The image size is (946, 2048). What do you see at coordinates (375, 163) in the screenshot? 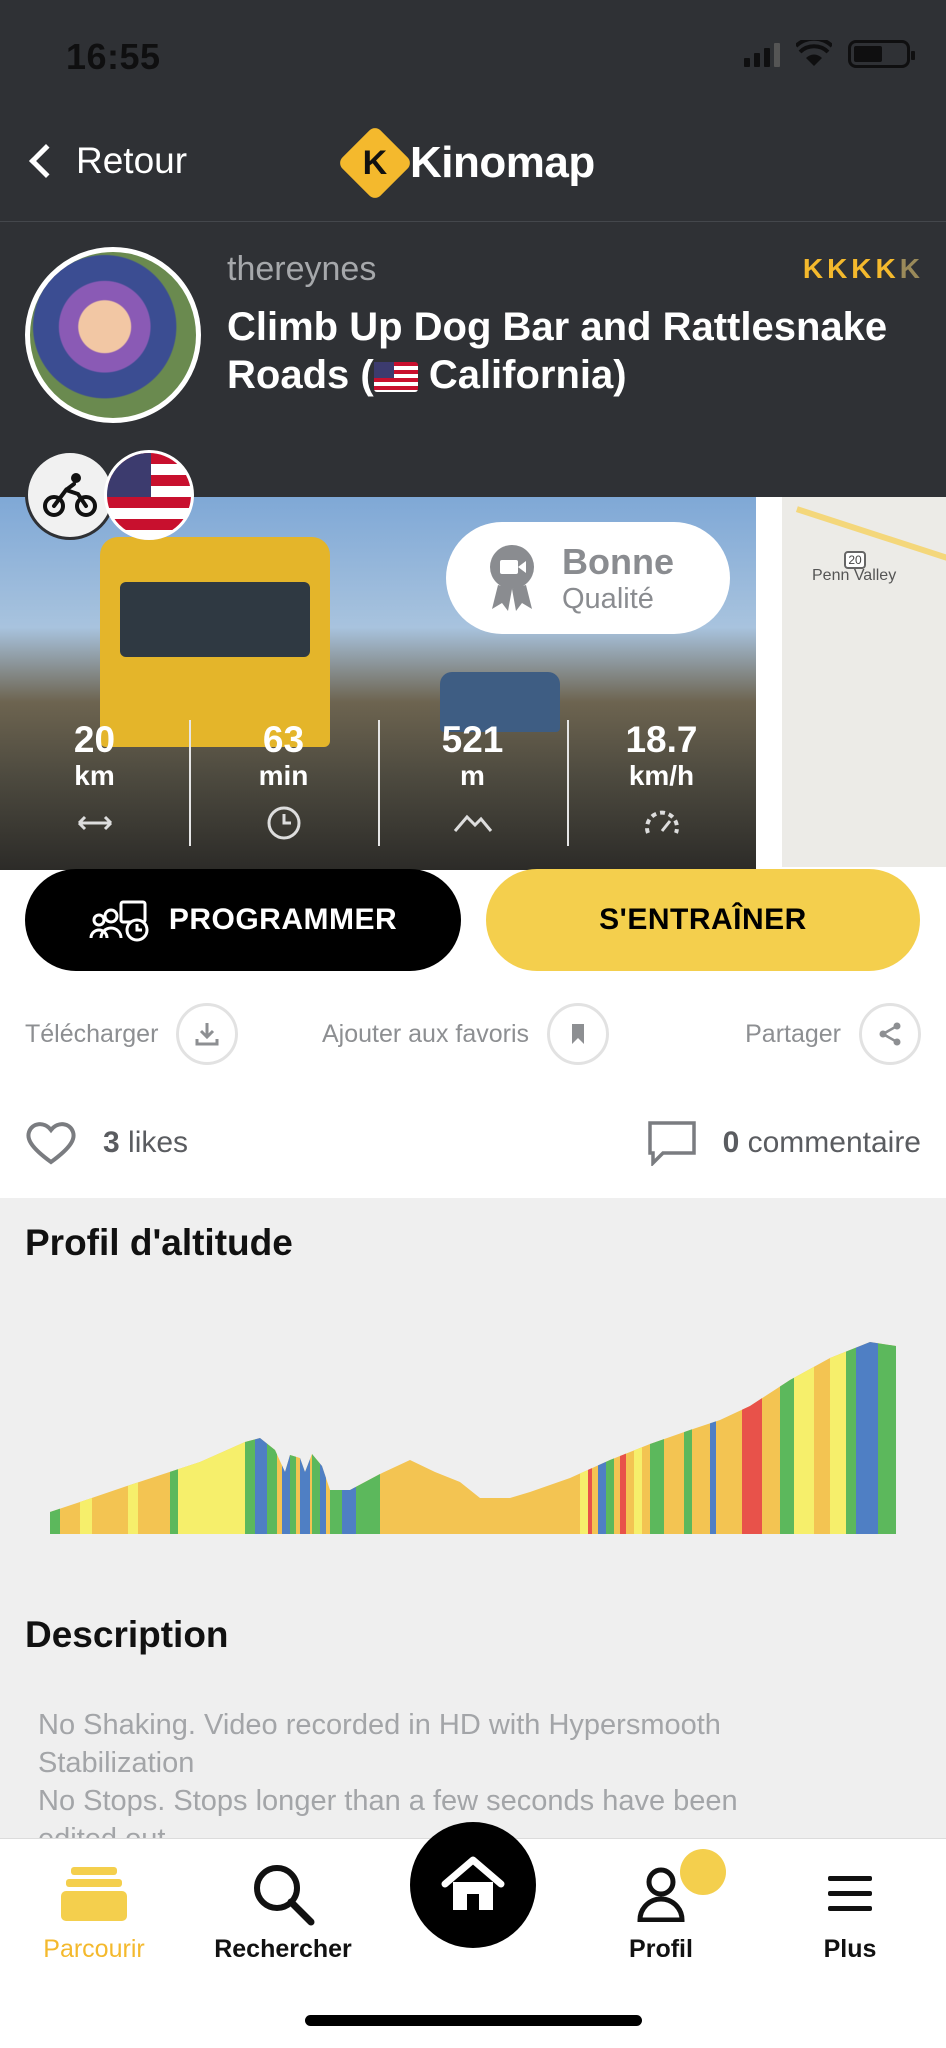
I see `kinomap-logo-icon: K` at bounding box center [375, 163].